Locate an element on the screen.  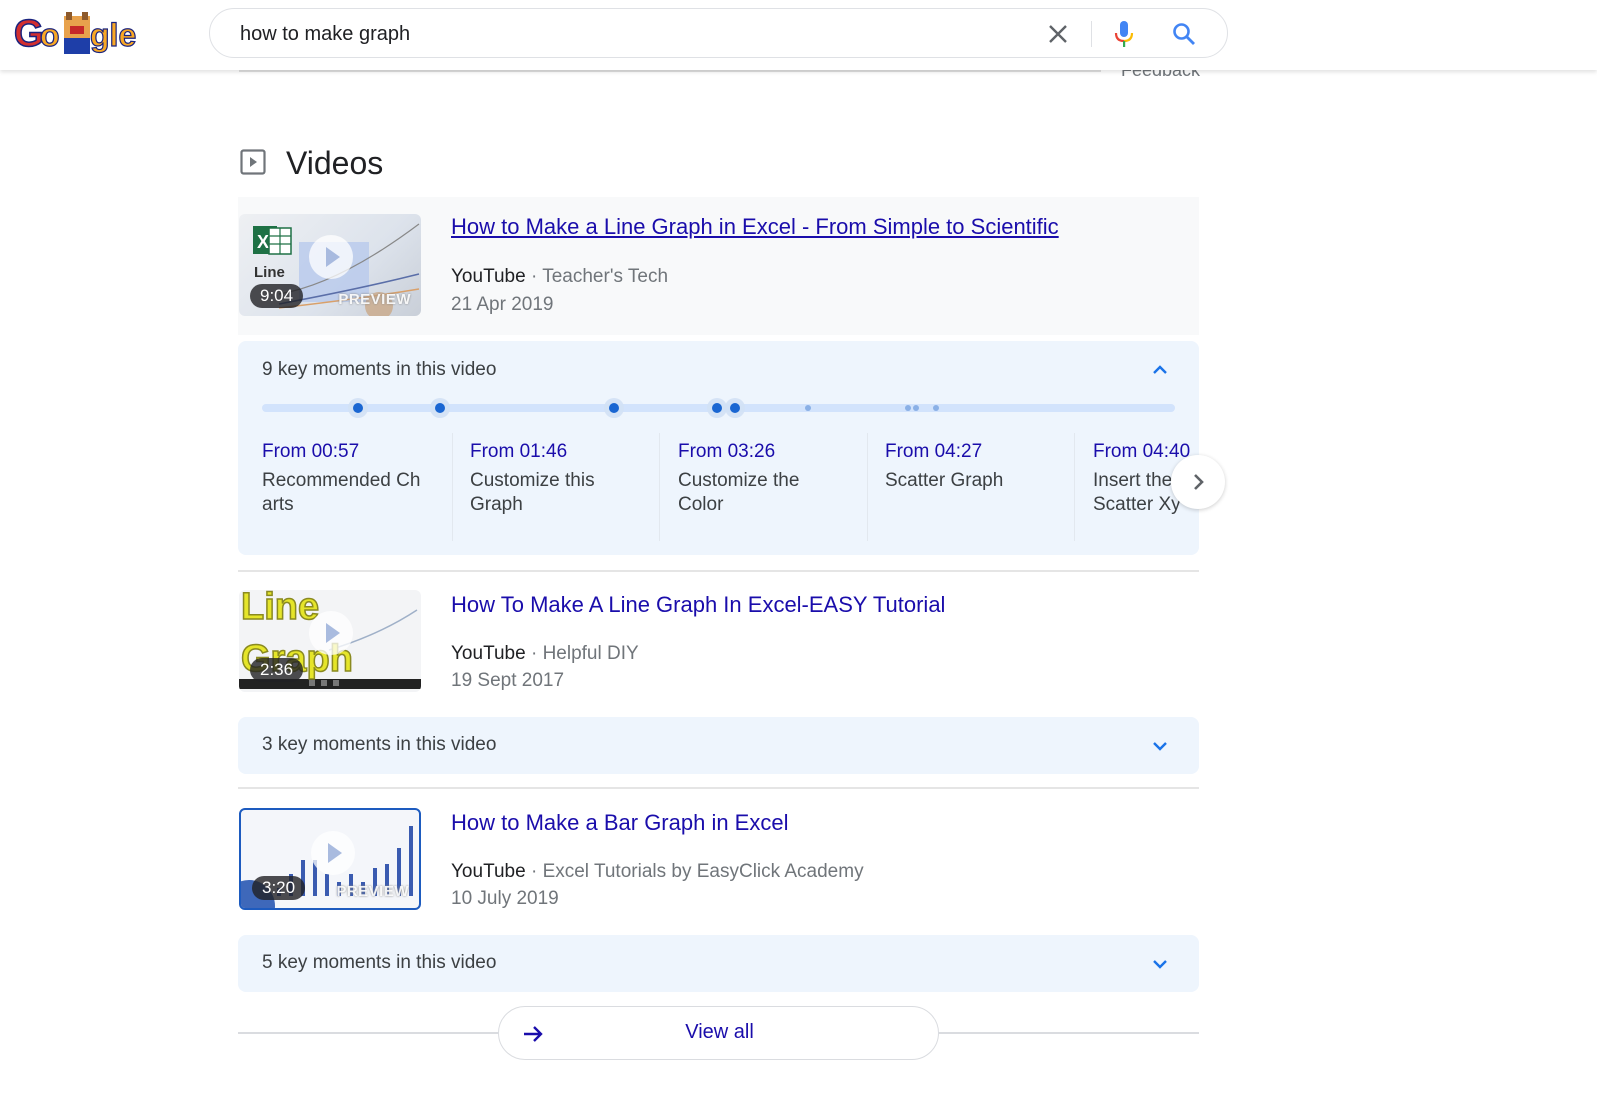
chevron-up-icon is located at coordinates (1160, 369).